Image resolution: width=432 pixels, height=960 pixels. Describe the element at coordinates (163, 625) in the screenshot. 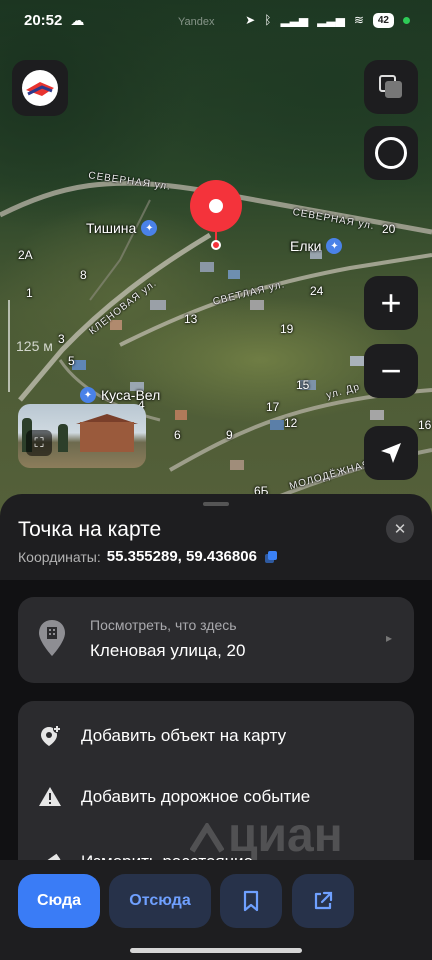

I see `what-here-hint: Посмотреть, что здесь` at that location.